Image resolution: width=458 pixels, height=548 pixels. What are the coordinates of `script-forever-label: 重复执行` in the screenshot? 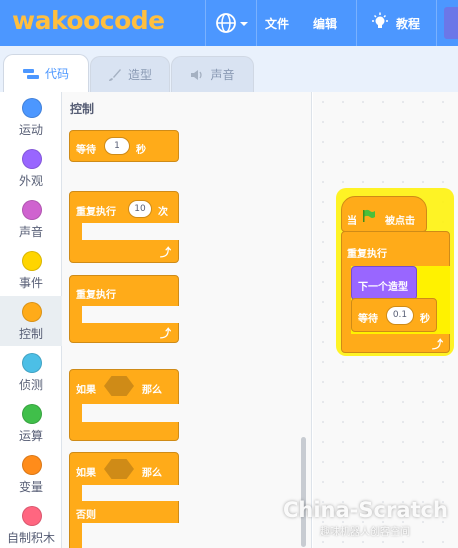 It's located at (367, 254).